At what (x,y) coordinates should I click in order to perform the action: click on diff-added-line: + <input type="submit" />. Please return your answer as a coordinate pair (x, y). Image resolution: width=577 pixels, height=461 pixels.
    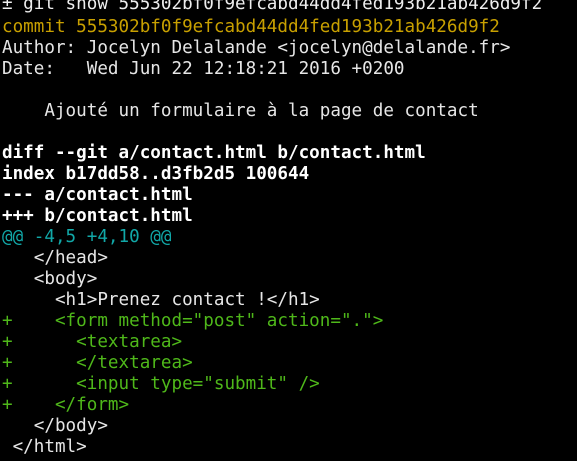
    Looking at the image, I should click on (161, 384).